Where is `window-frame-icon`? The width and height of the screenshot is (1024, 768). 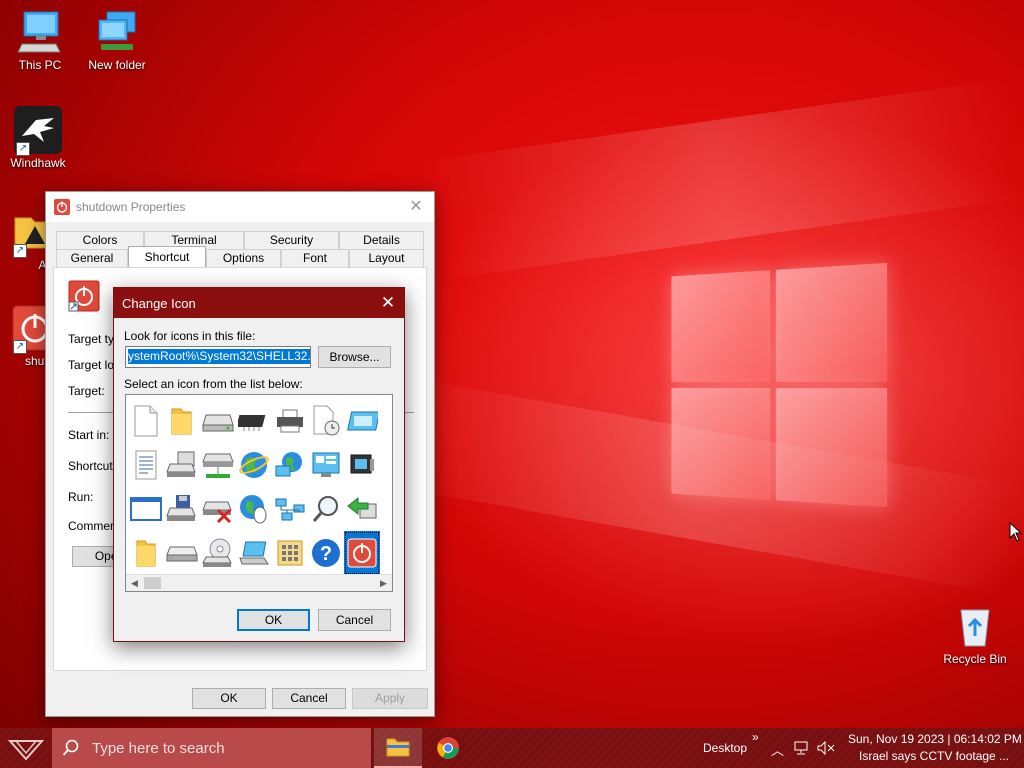 window-frame-icon is located at coordinates (362, 421).